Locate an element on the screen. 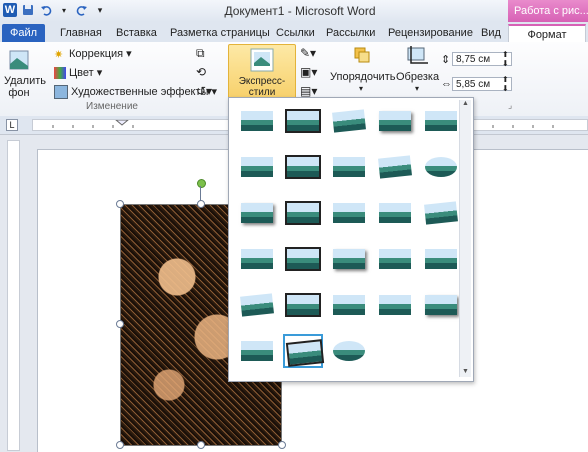 This screenshot has height=452, width=588. artistic-effects-icon is located at coordinates (61, 92).